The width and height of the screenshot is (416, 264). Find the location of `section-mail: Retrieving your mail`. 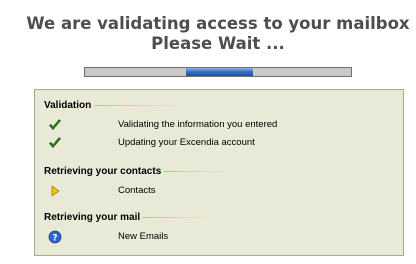

section-mail: Retrieving your mail is located at coordinates (127, 217).